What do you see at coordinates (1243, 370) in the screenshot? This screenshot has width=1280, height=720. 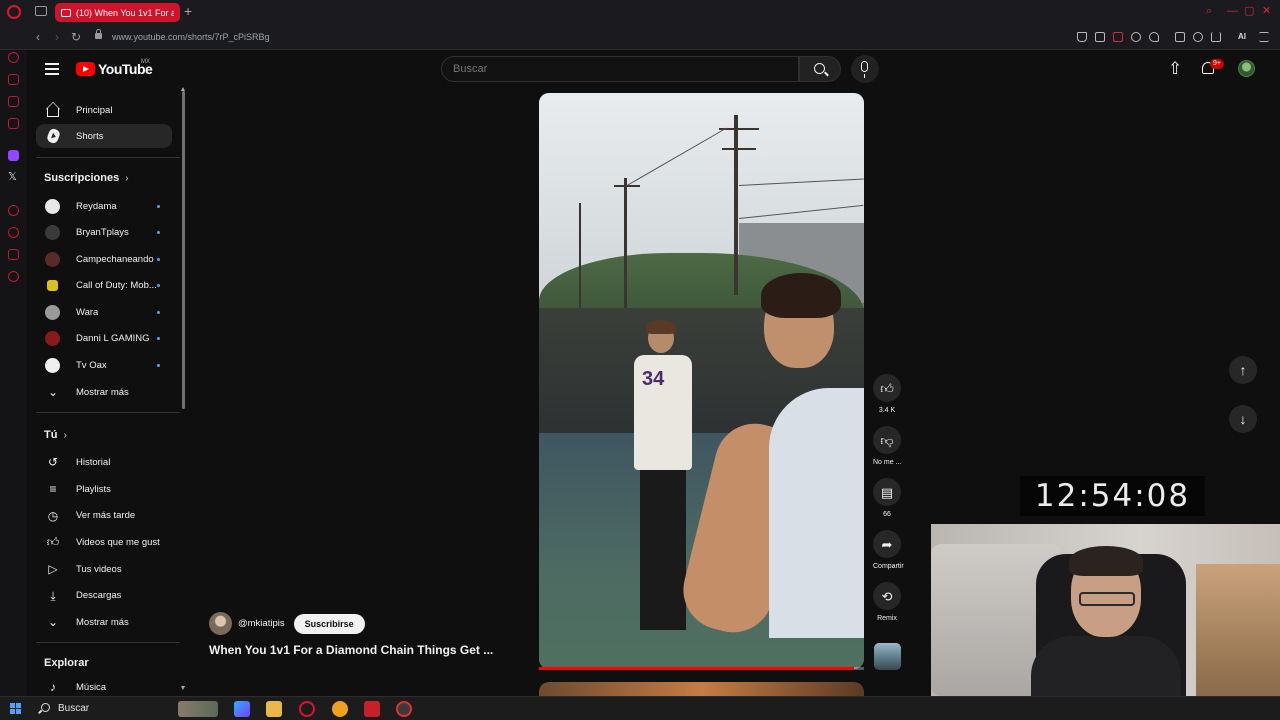 I see `previous-short-button: ↑` at bounding box center [1243, 370].